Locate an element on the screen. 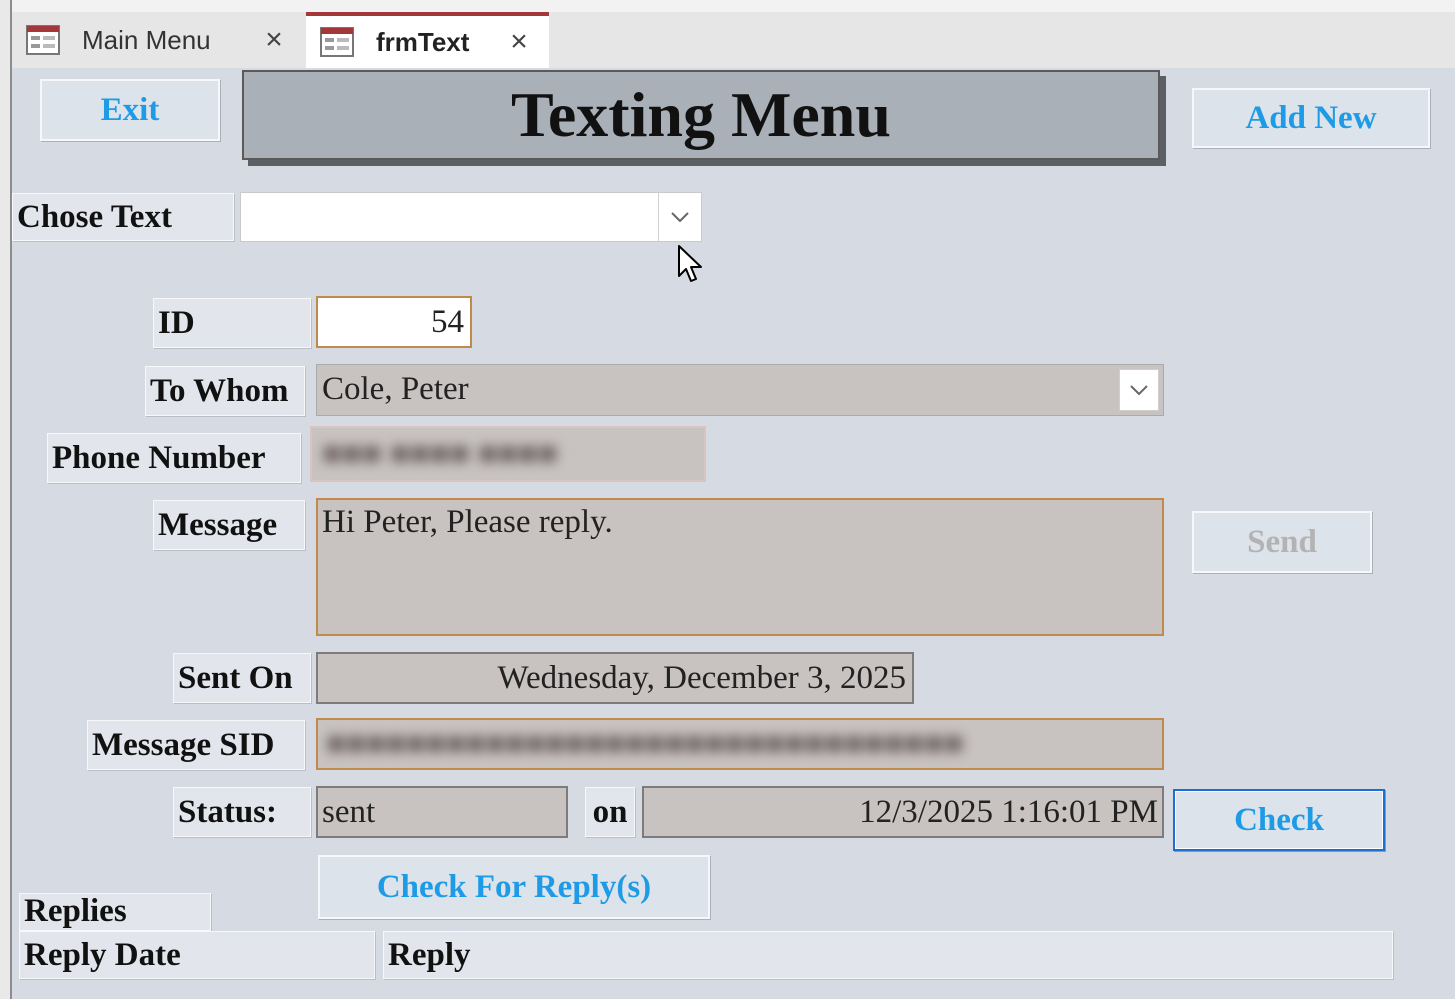 The height and width of the screenshot is (999, 1455). tab-label: frmText is located at coordinates (423, 41).